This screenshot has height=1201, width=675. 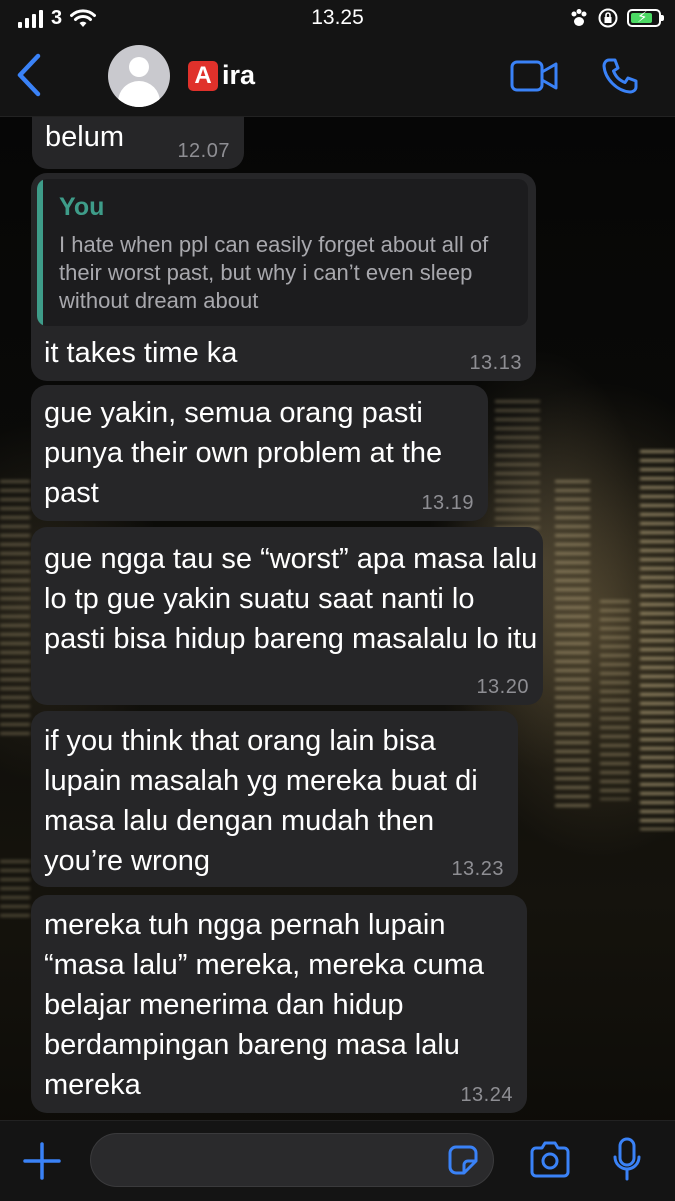 I want to click on input-bar, so click(x=337, y=1160).